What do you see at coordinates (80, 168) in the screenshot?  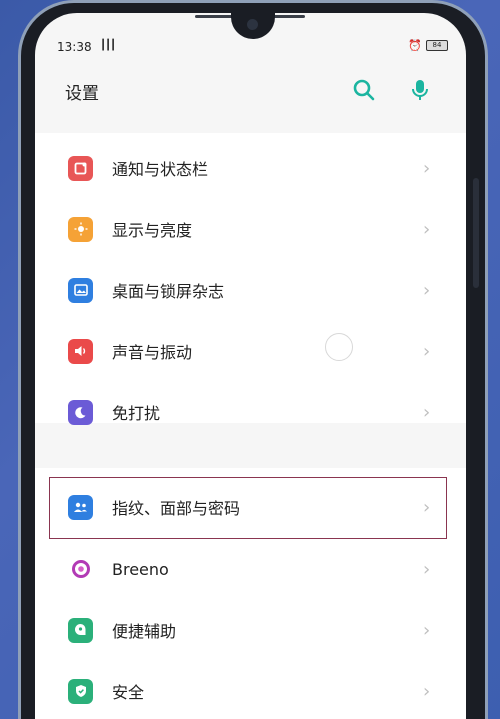 I see `notification-icon` at bounding box center [80, 168].